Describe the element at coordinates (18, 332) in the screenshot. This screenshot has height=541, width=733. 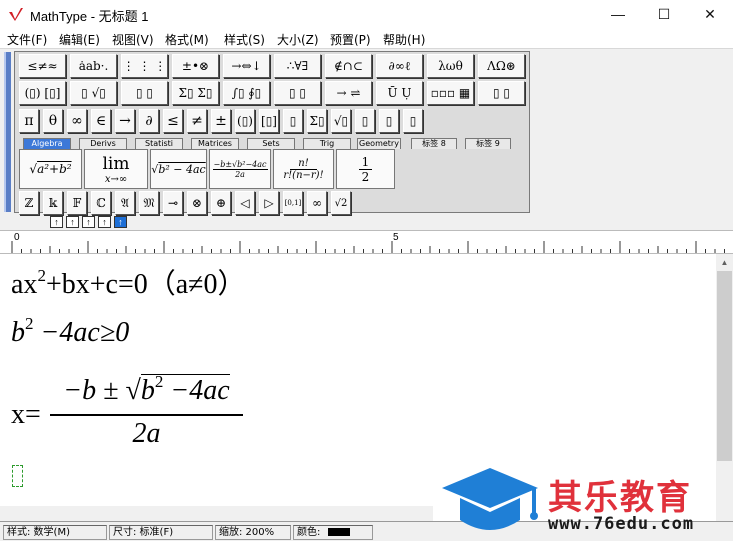
I see `eq2-b: b` at that location.